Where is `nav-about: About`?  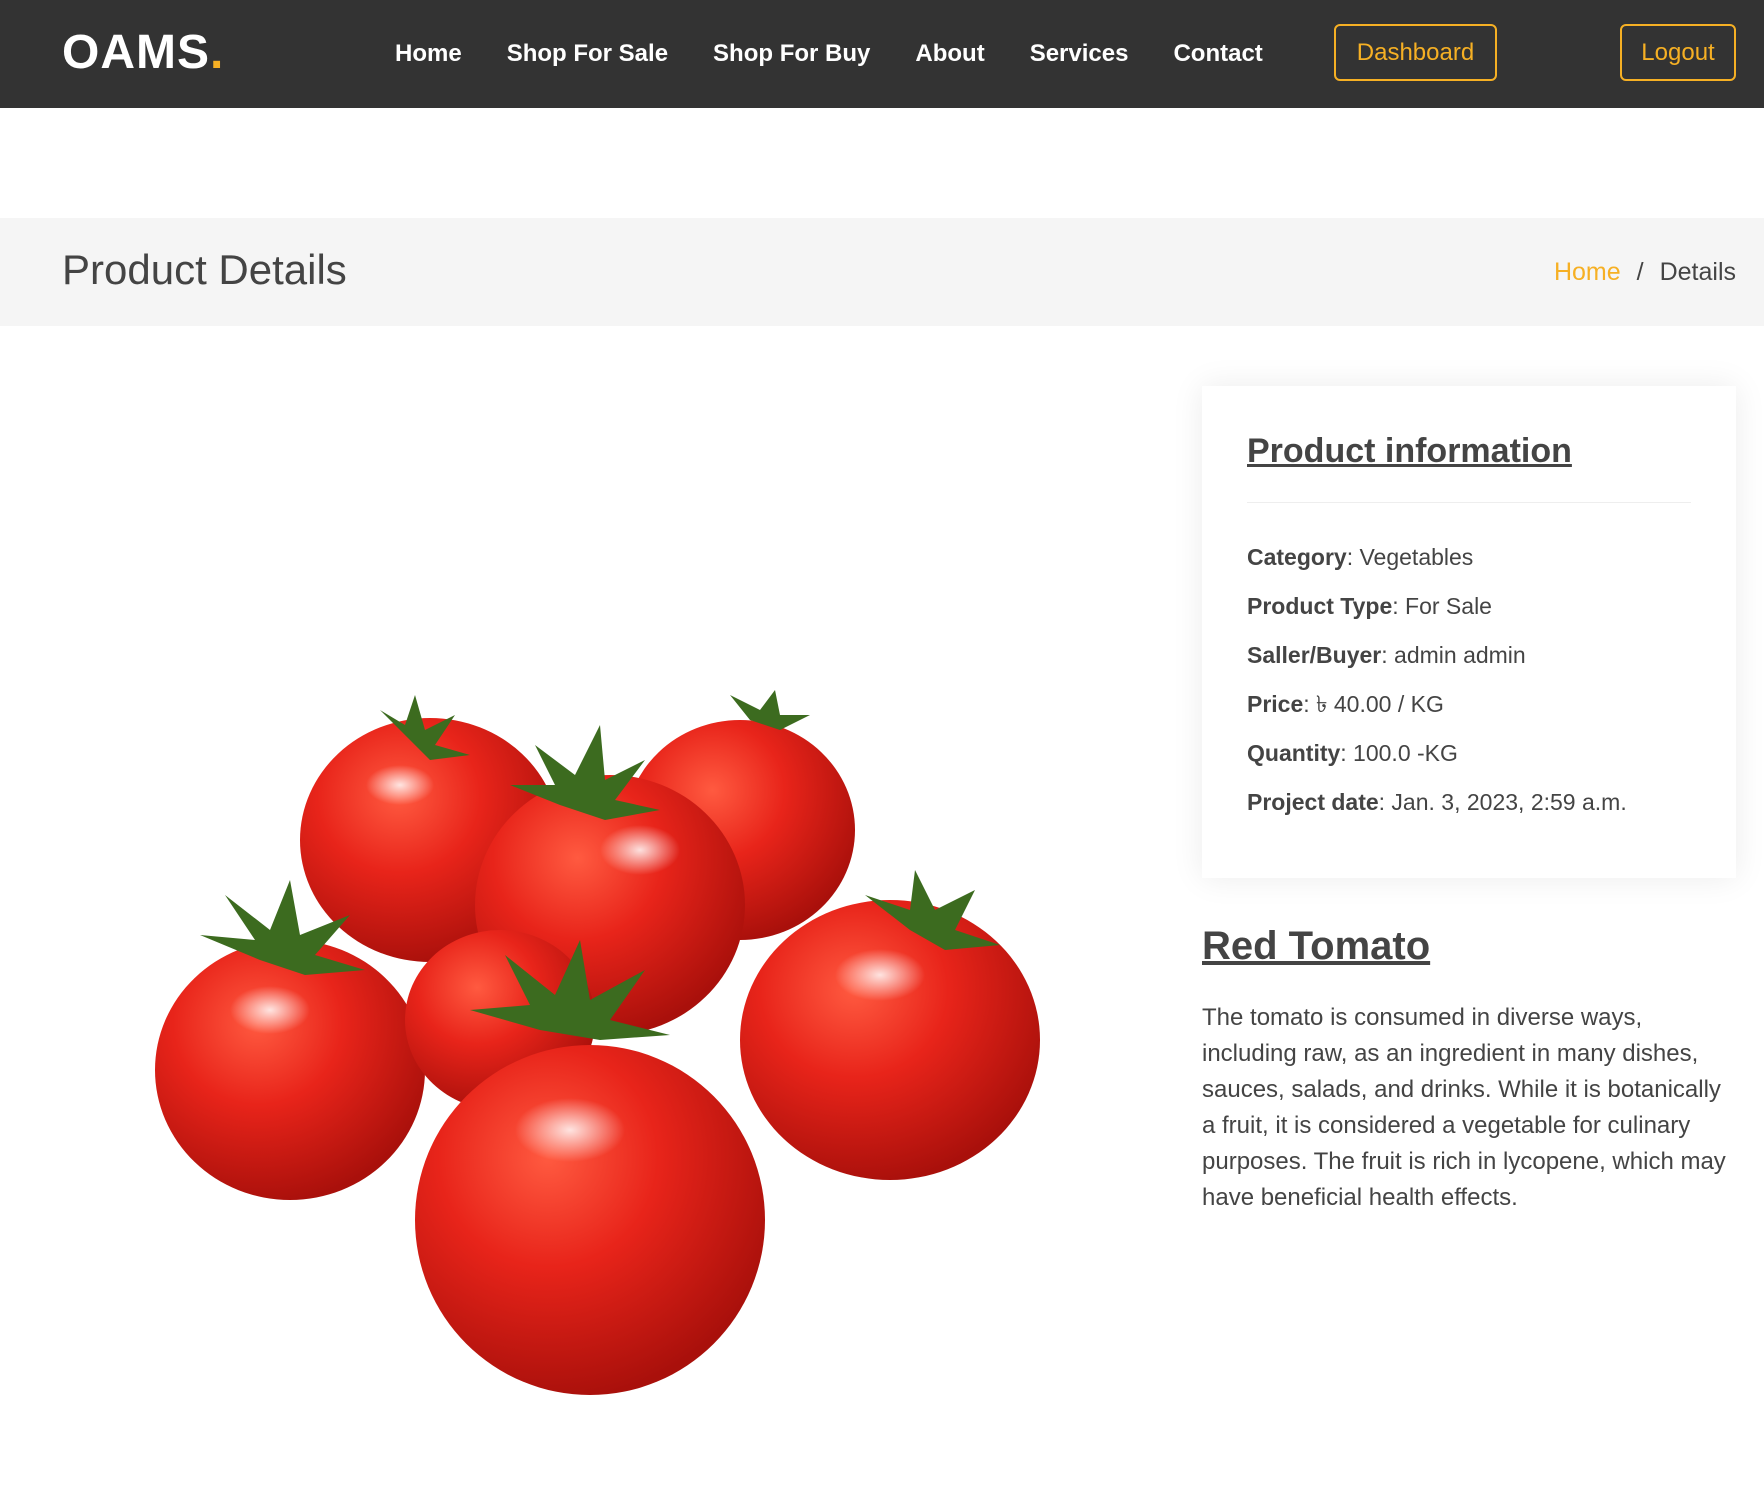
nav-about: About is located at coordinates (949, 53).